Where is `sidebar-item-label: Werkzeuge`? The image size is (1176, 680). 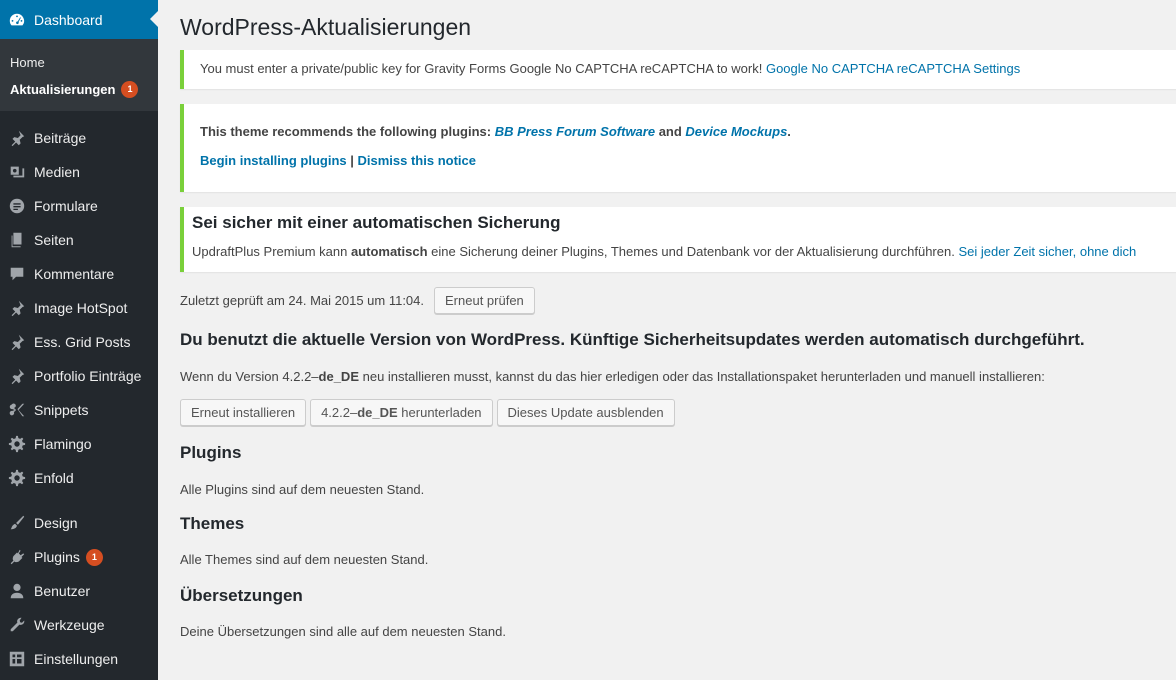
sidebar-item-label: Werkzeuge is located at coordinates (69, 625).